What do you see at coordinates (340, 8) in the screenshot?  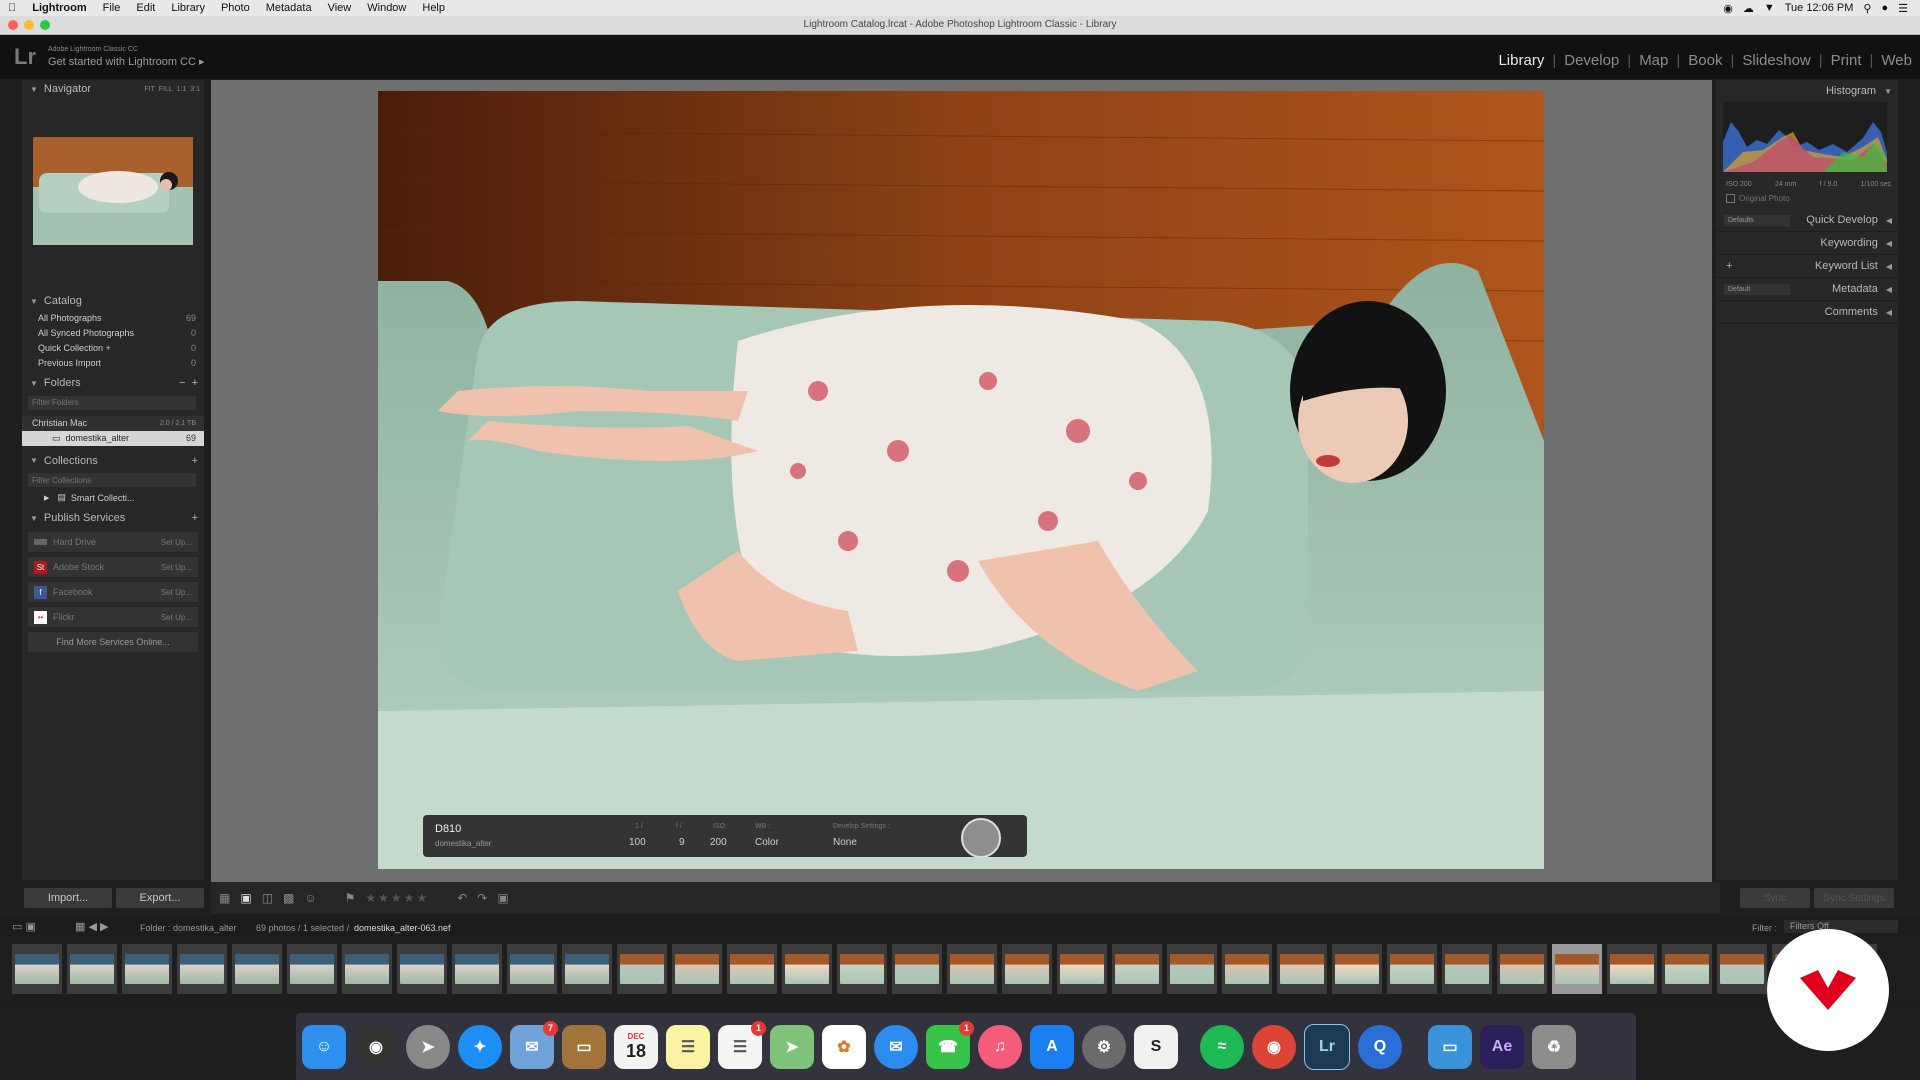 I see `menu-view: View` at bounding box center [340, 8].